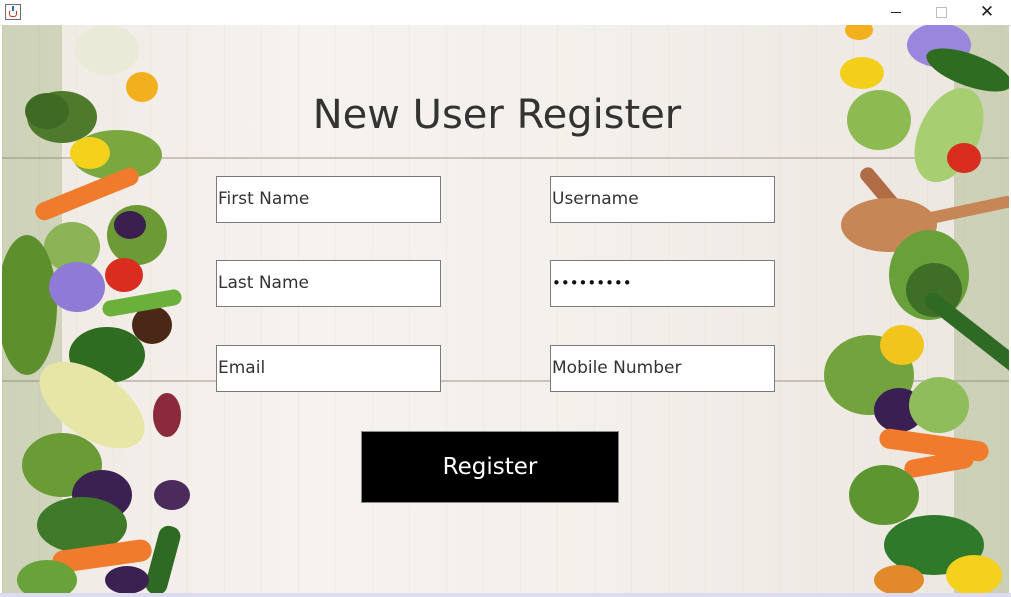 The width and height of the screenshot is (1011, 597). I want to click on minimize-icon, so click(896, 12).